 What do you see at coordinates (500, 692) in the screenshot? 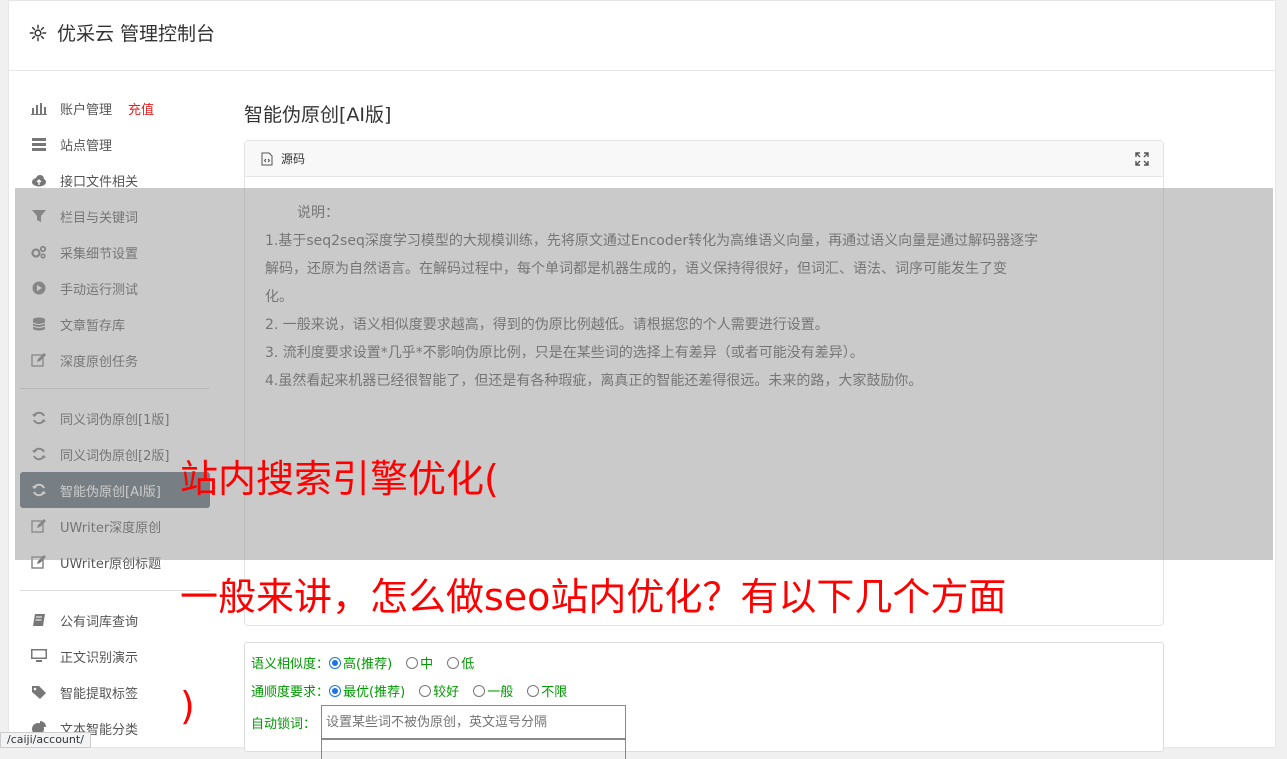
I see `option-label: 一般` at bounding box center [500, 692].